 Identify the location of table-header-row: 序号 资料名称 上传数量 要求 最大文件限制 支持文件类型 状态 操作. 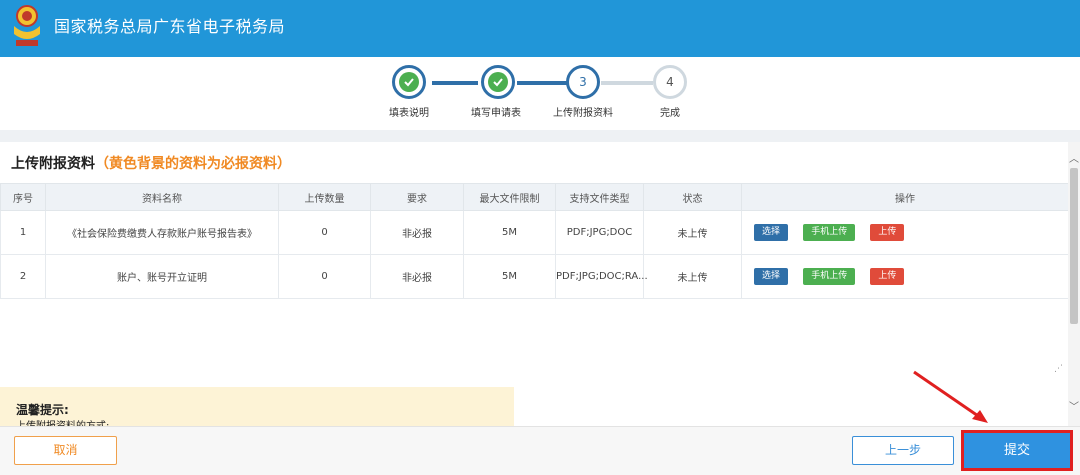
(534, 197).